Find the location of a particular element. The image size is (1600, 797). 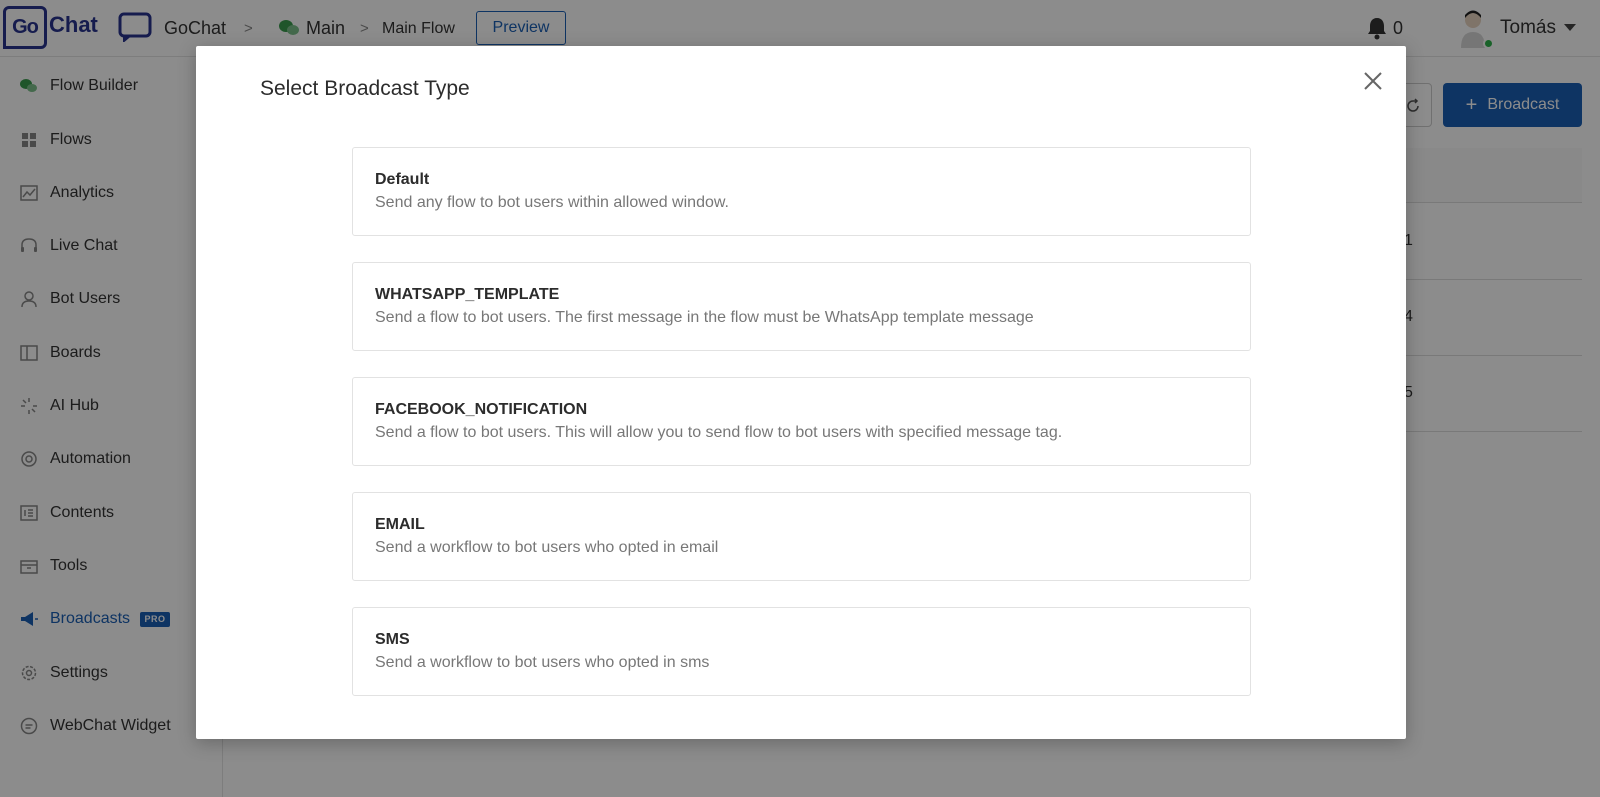

close-icon is located at coordinates (1373, 81).